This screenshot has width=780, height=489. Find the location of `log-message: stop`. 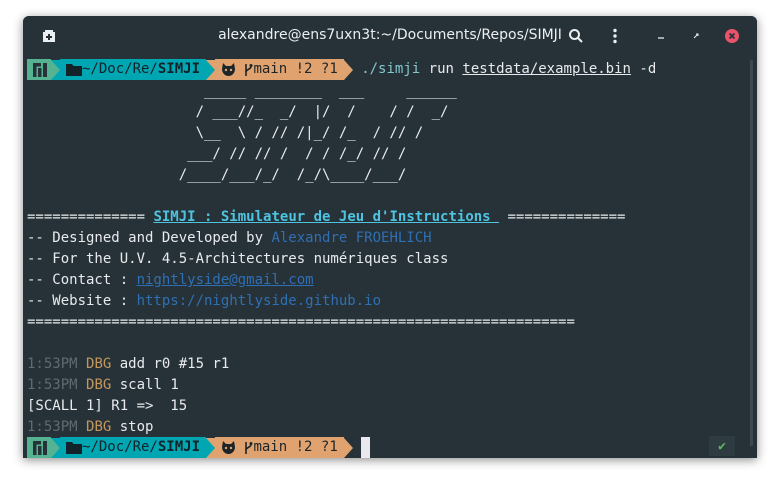

log-message: stop is located at coordinates (136, 427).